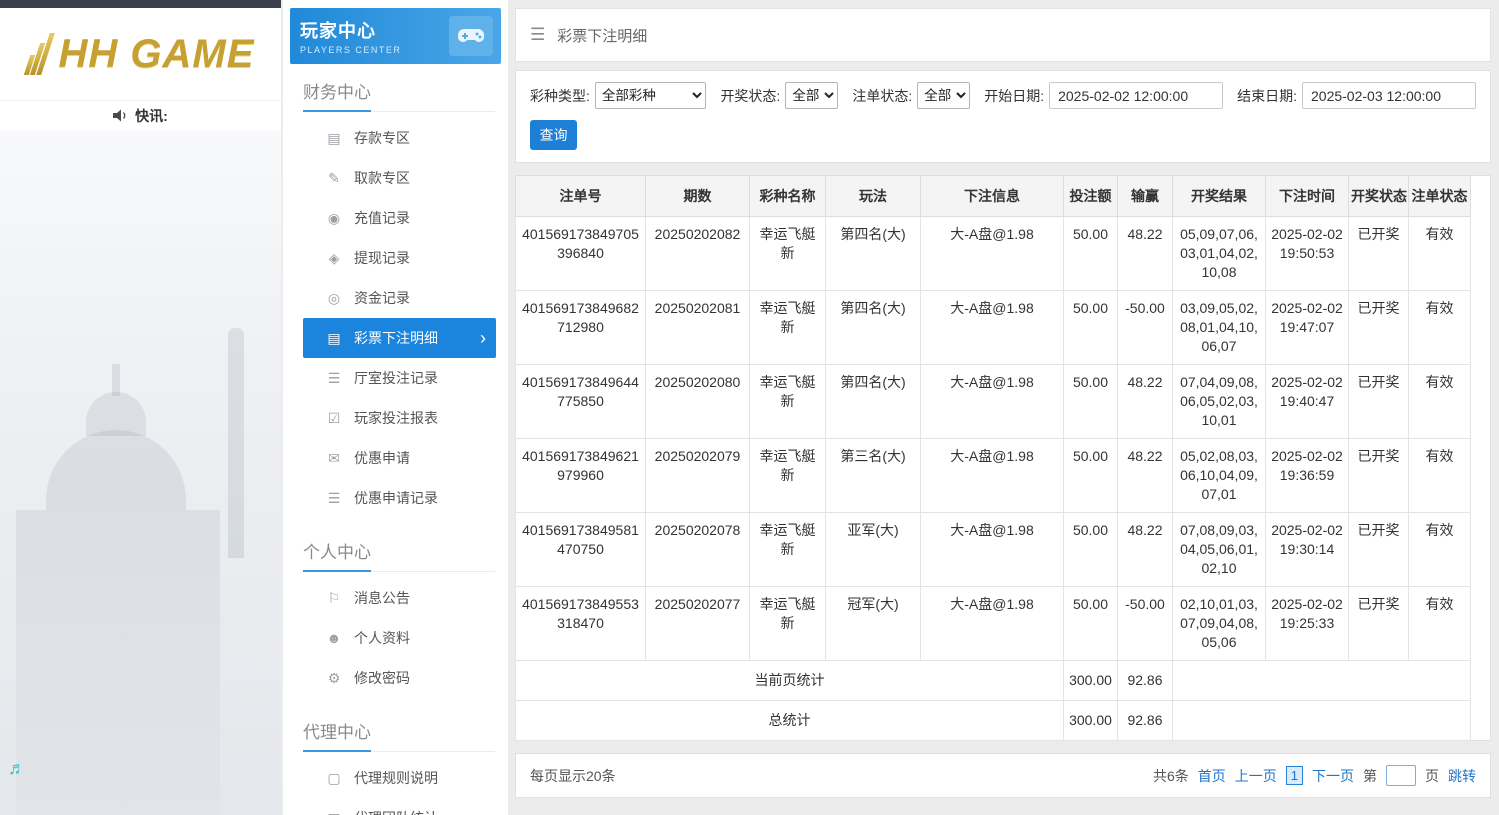  Describe the element at coordinates (382, 138) in the screenshot. I see `sidebar-item-label: 存款专区` at that location.